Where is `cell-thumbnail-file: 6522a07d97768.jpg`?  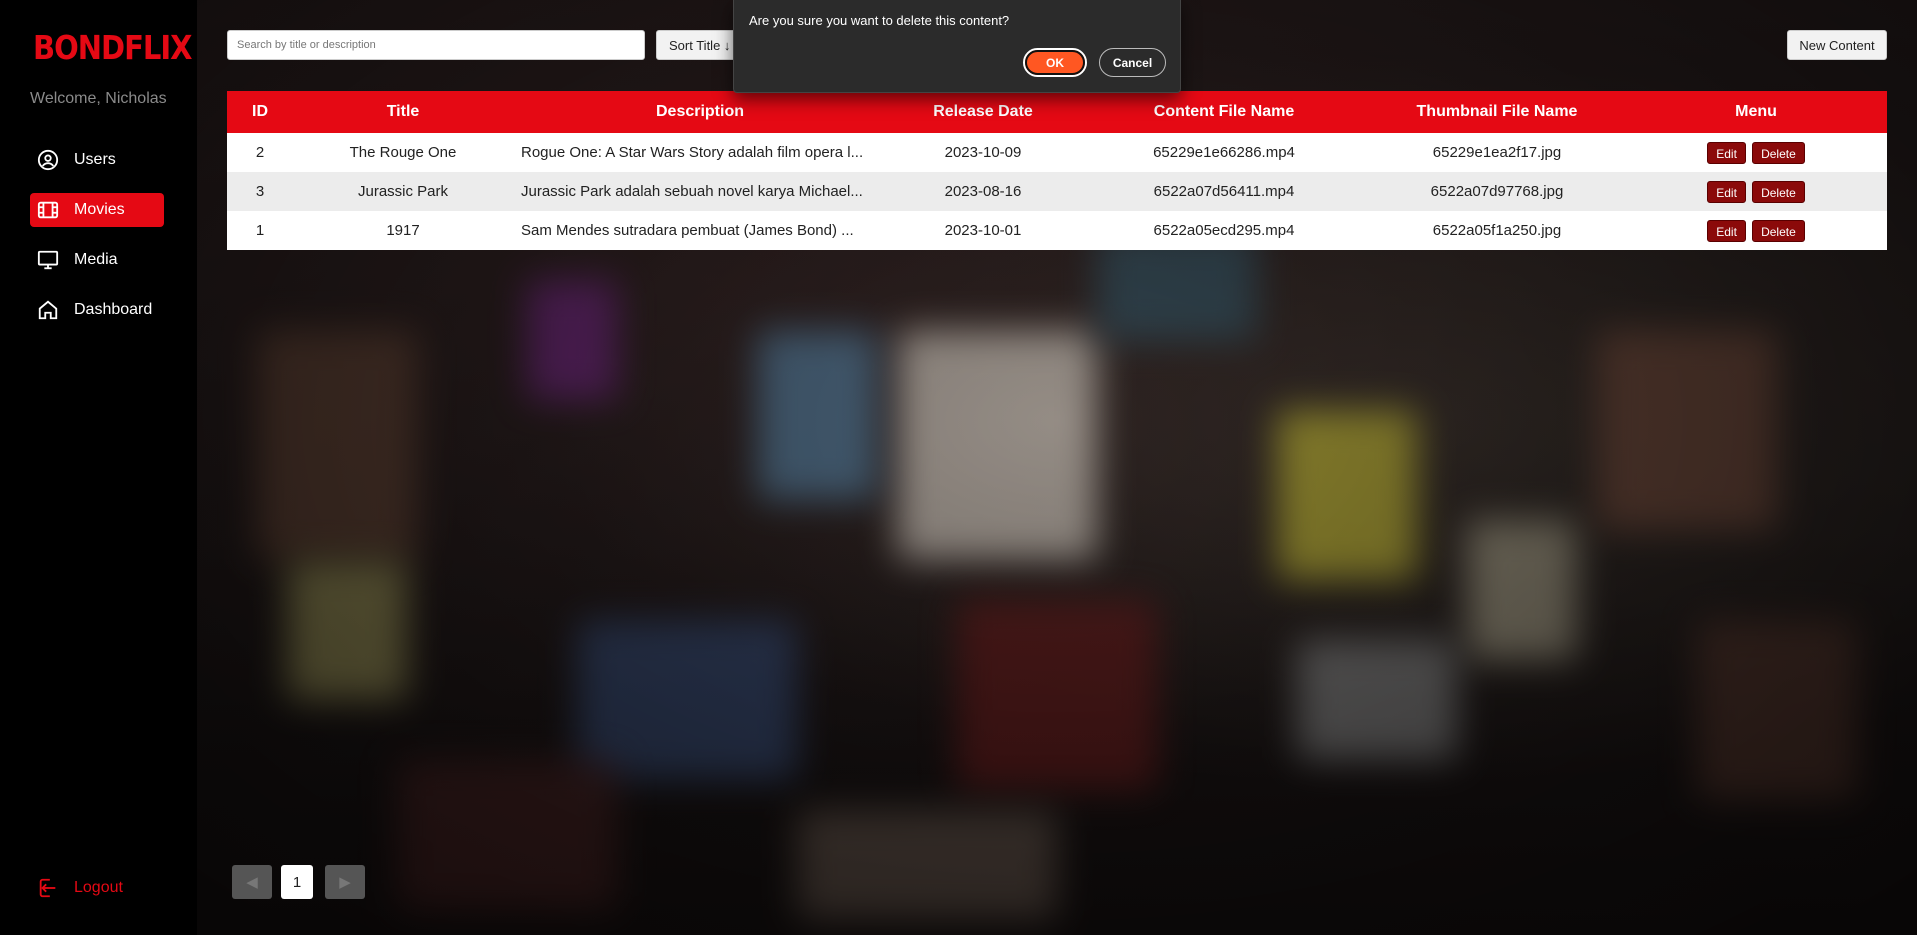
cell-thumbnail-file: 6522a07d97768.jpg is located at coordinates (1497, 191).